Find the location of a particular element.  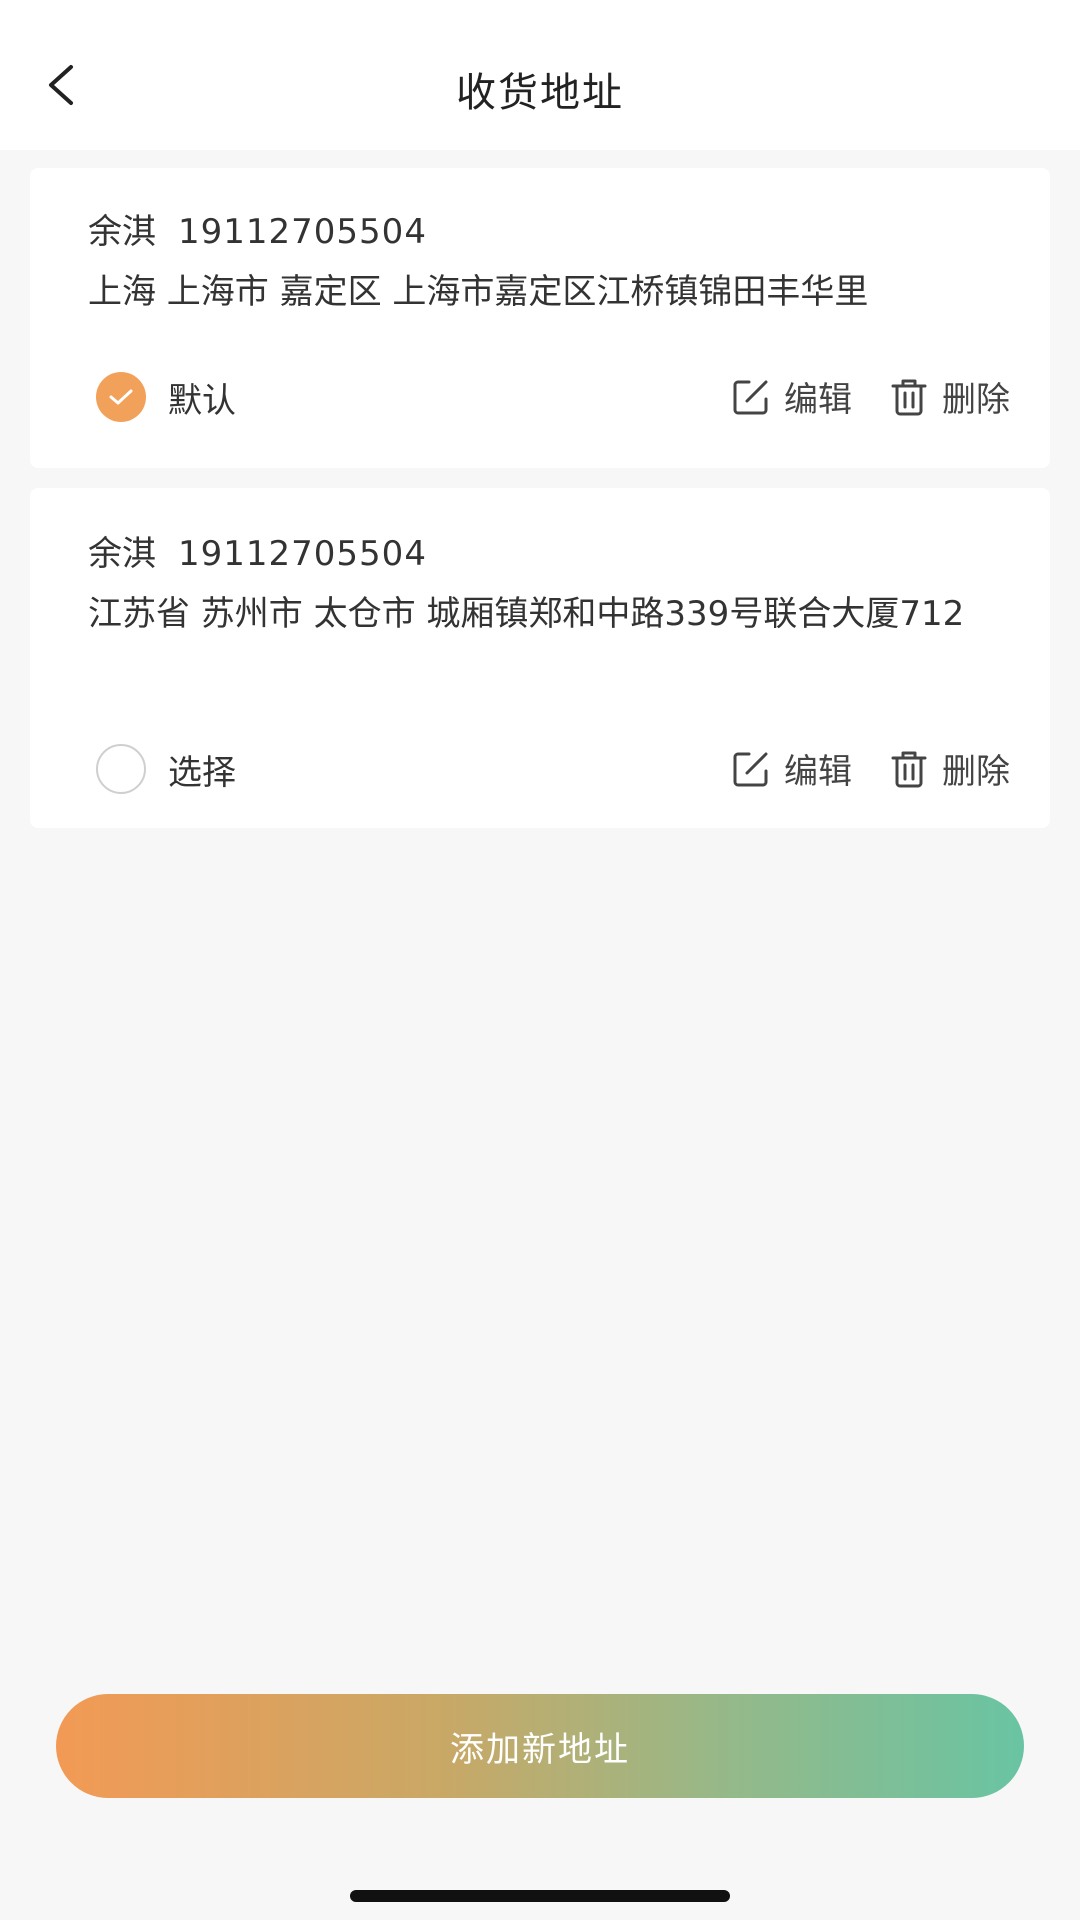

address-text: 上海 上海市 嘉定区 上海市嘉定区江桥镇锦田丰华里 is located at coordinates (478, 292).